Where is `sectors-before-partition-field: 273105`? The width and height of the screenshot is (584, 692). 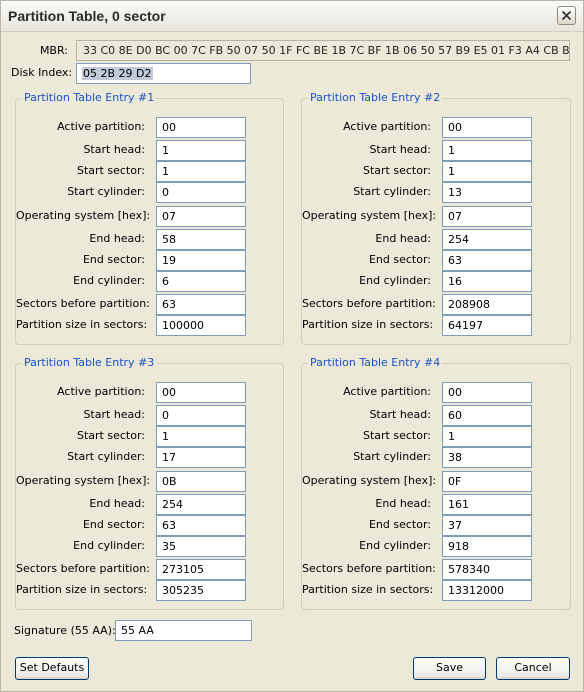
sectors-before-partition-field: 273105 is located at coordinates (201, 569).